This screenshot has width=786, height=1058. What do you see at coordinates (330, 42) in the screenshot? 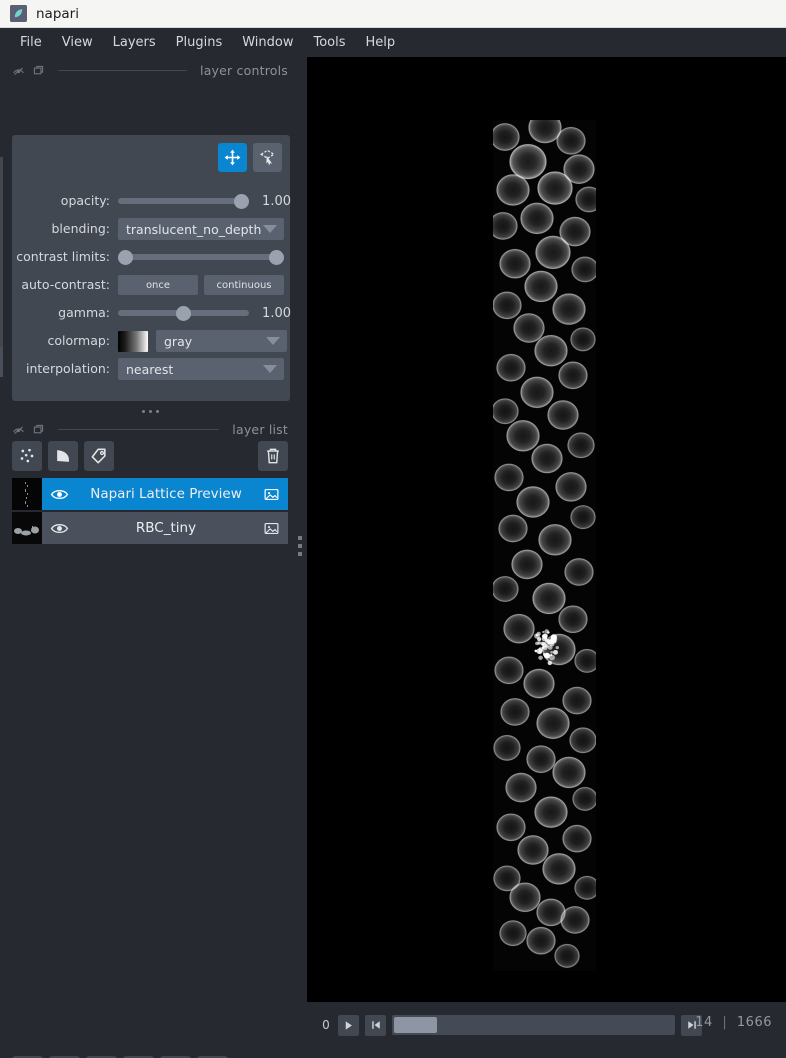
I see `menu-tools: Tools` at bounding box center [330, 42].